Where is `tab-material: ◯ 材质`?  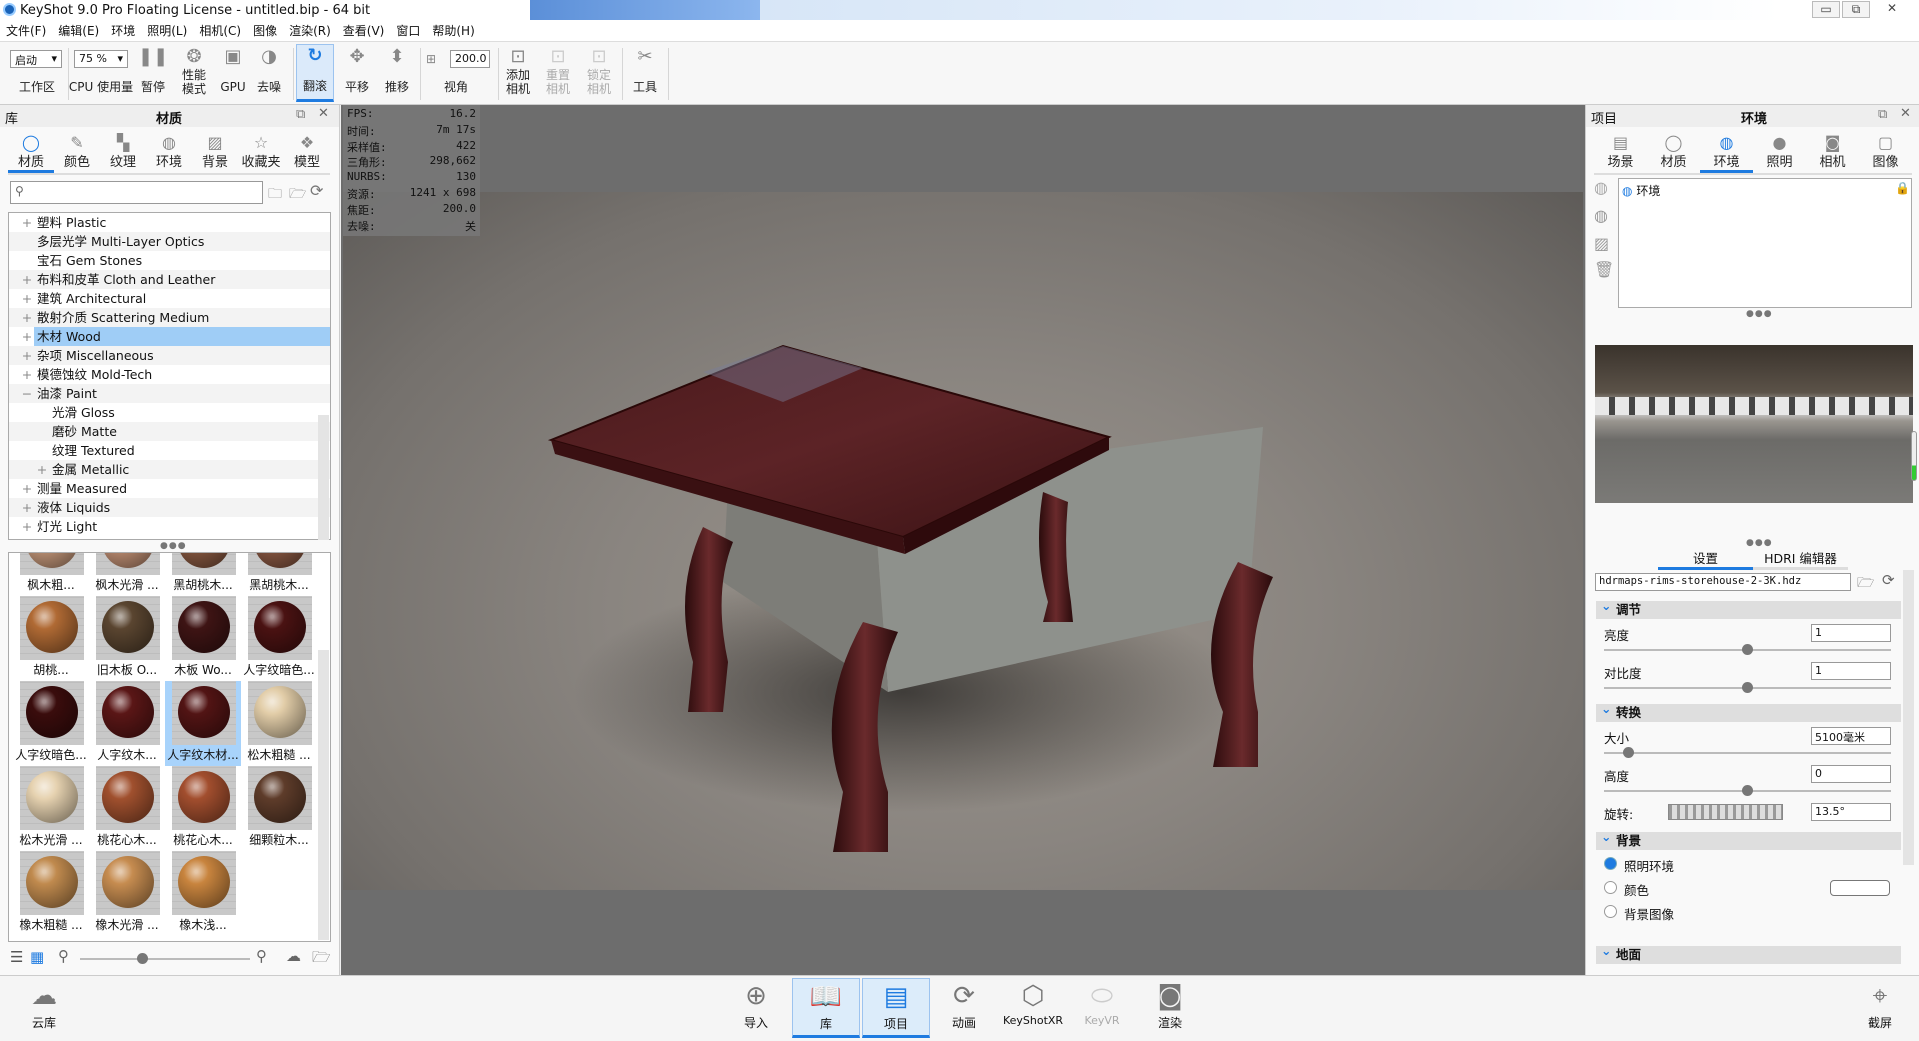
tab-material: ◯ 材质 is located at coordinates (1673, 151).